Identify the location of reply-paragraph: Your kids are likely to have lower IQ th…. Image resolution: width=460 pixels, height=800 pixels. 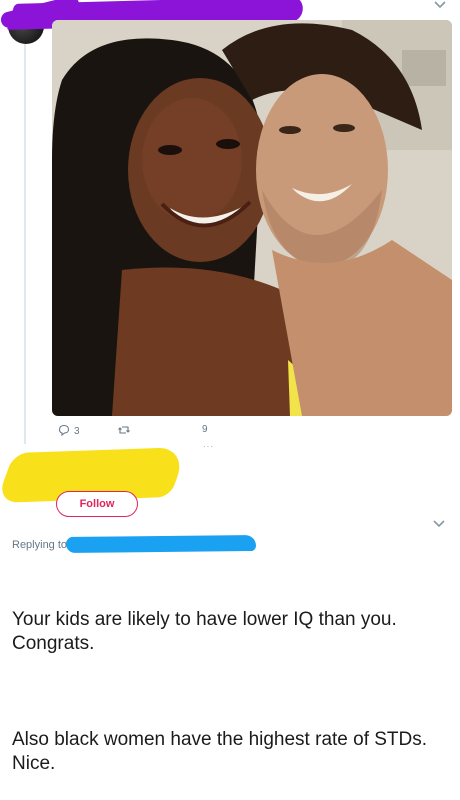
(207, 631).